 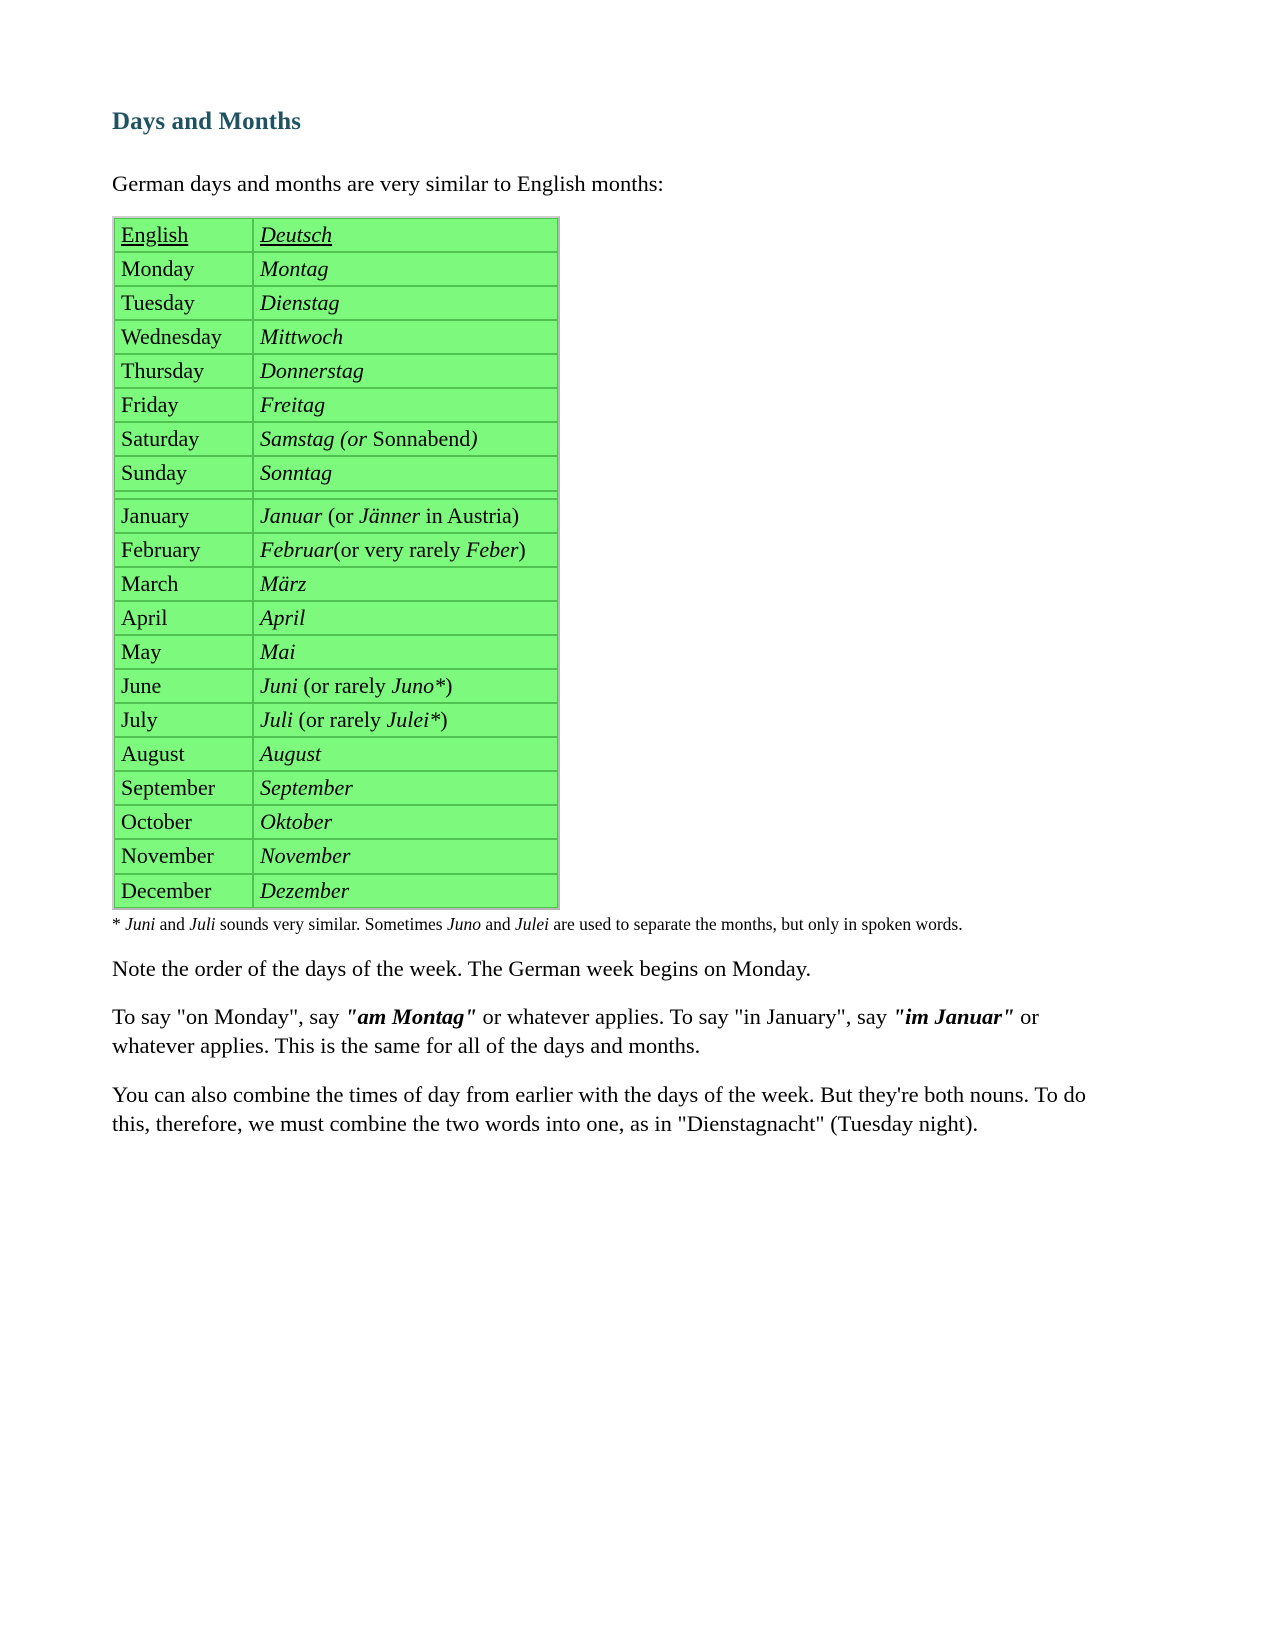 What do you see at coordinates (183, 494) in the screenshot?
I see `spacer-cell-english` at bounding box center [183, 494].